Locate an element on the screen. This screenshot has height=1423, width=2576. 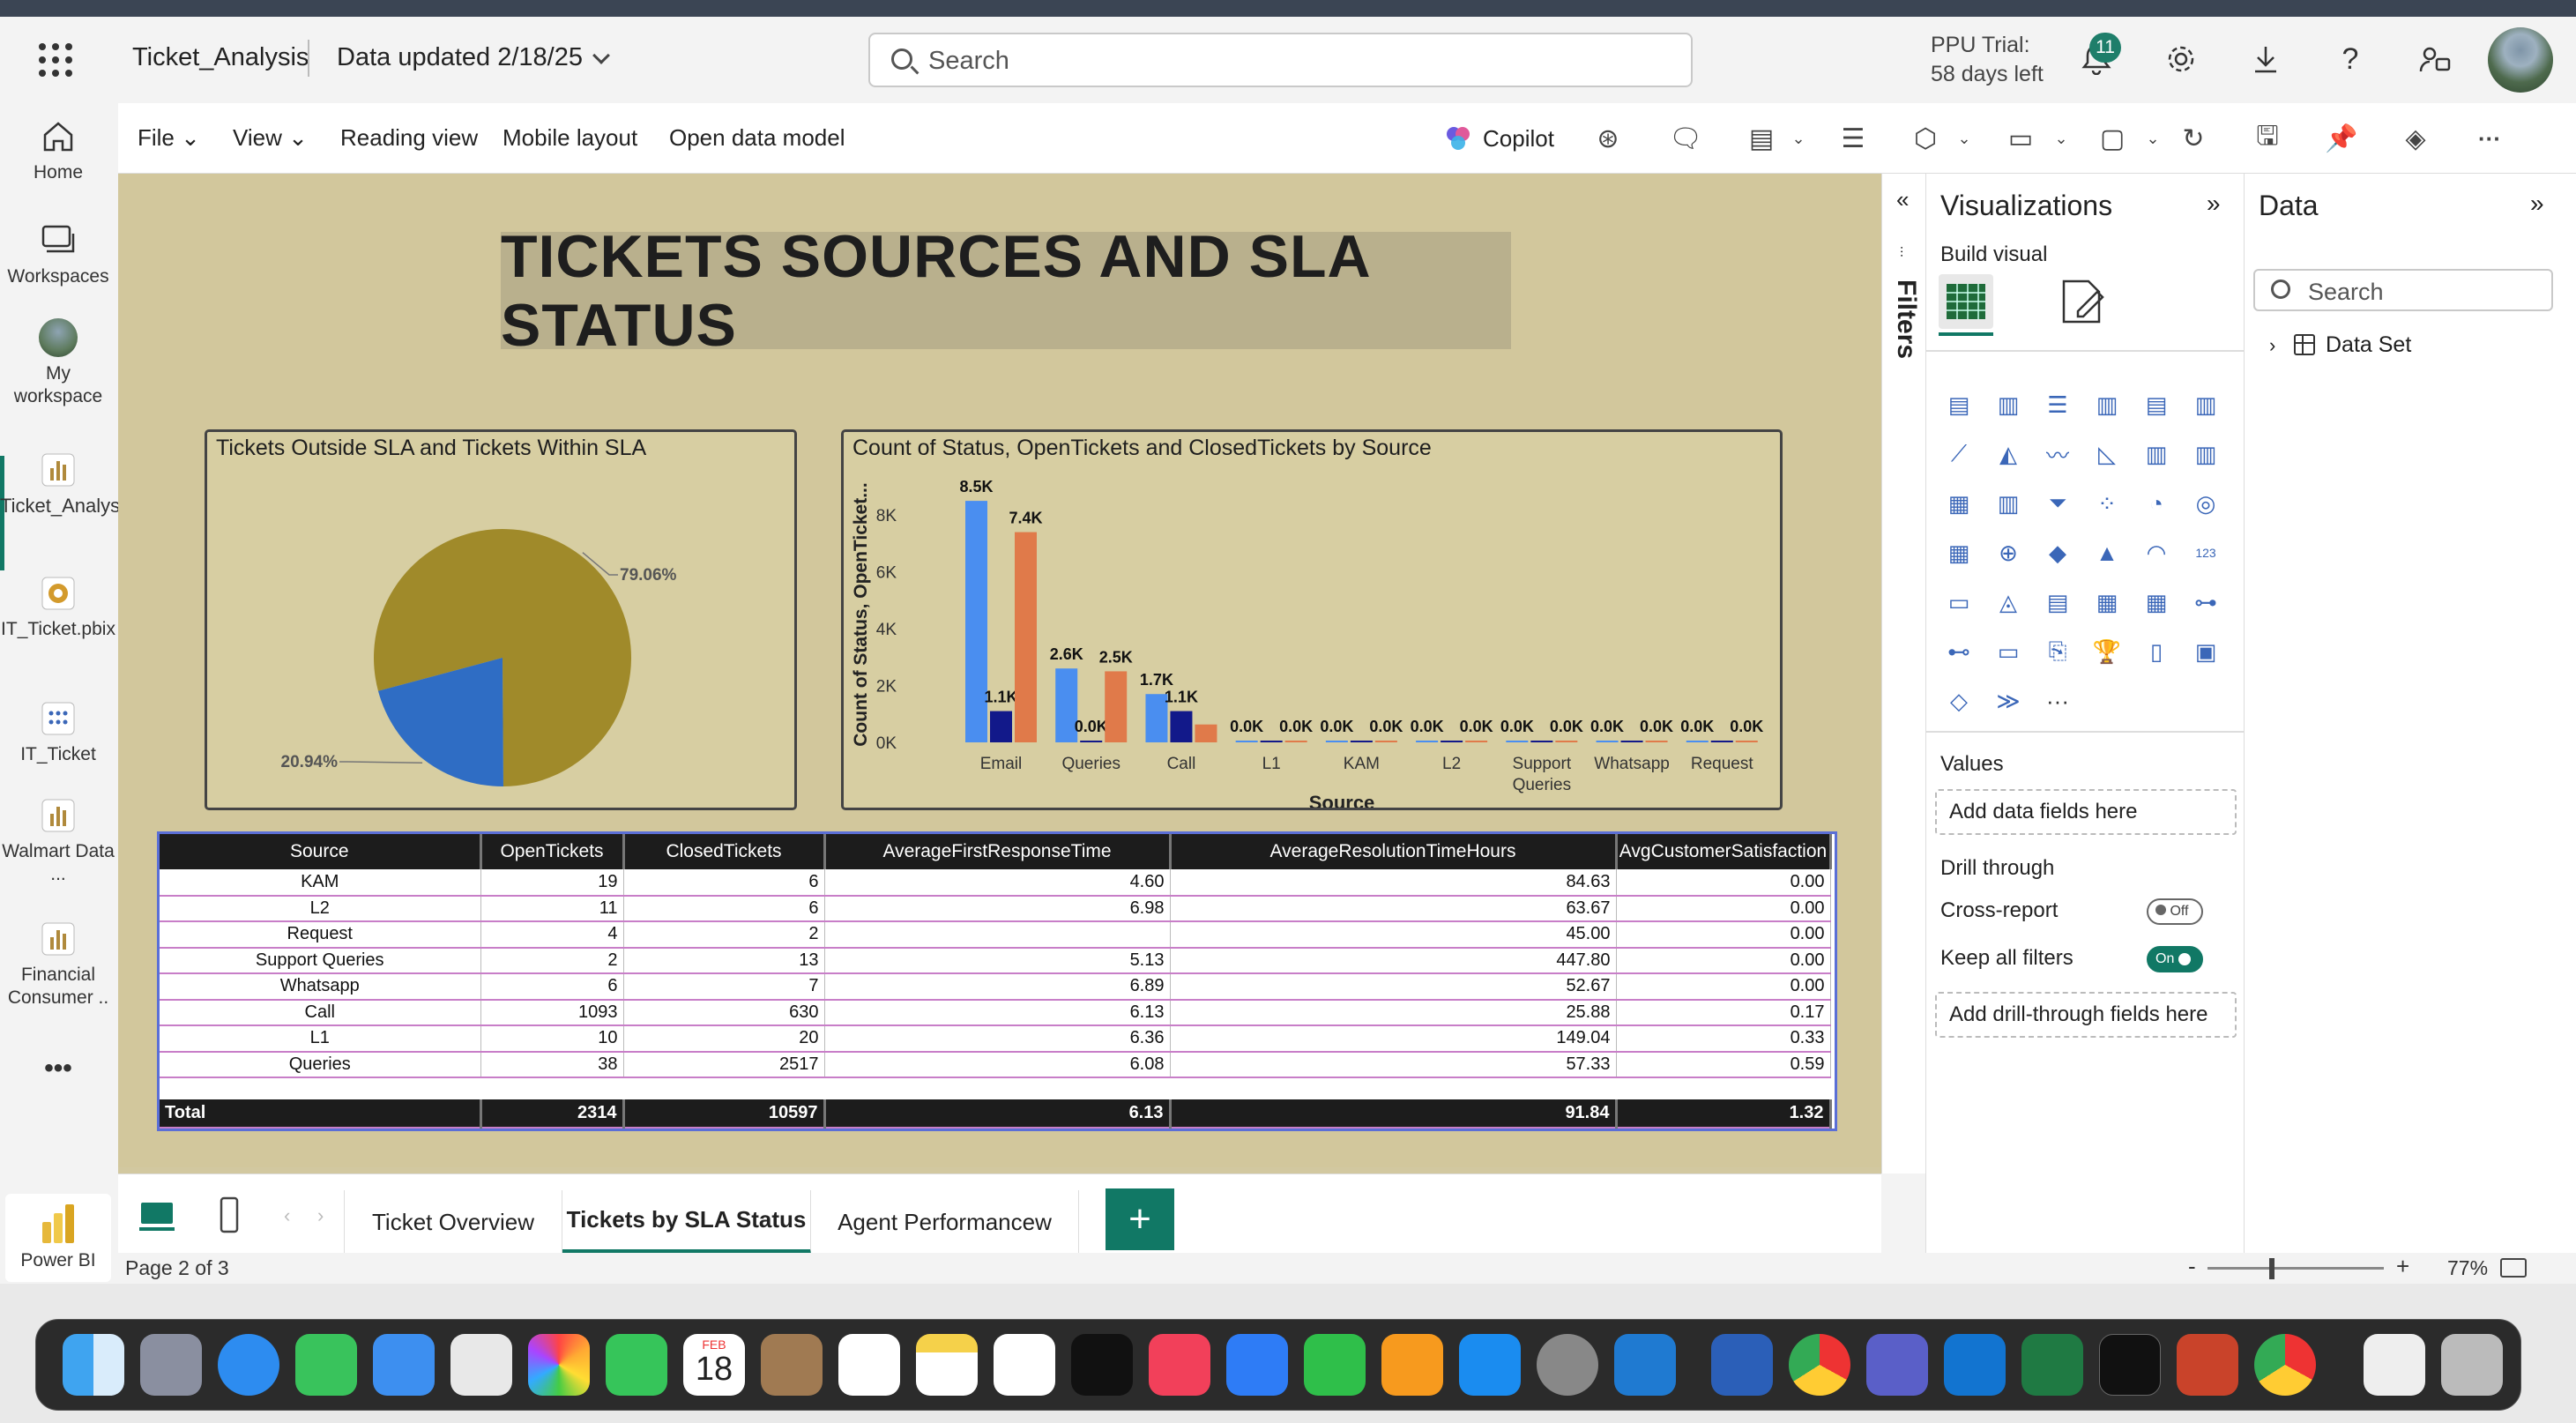
numbers-icon is located at coordinates (1335, 1365).